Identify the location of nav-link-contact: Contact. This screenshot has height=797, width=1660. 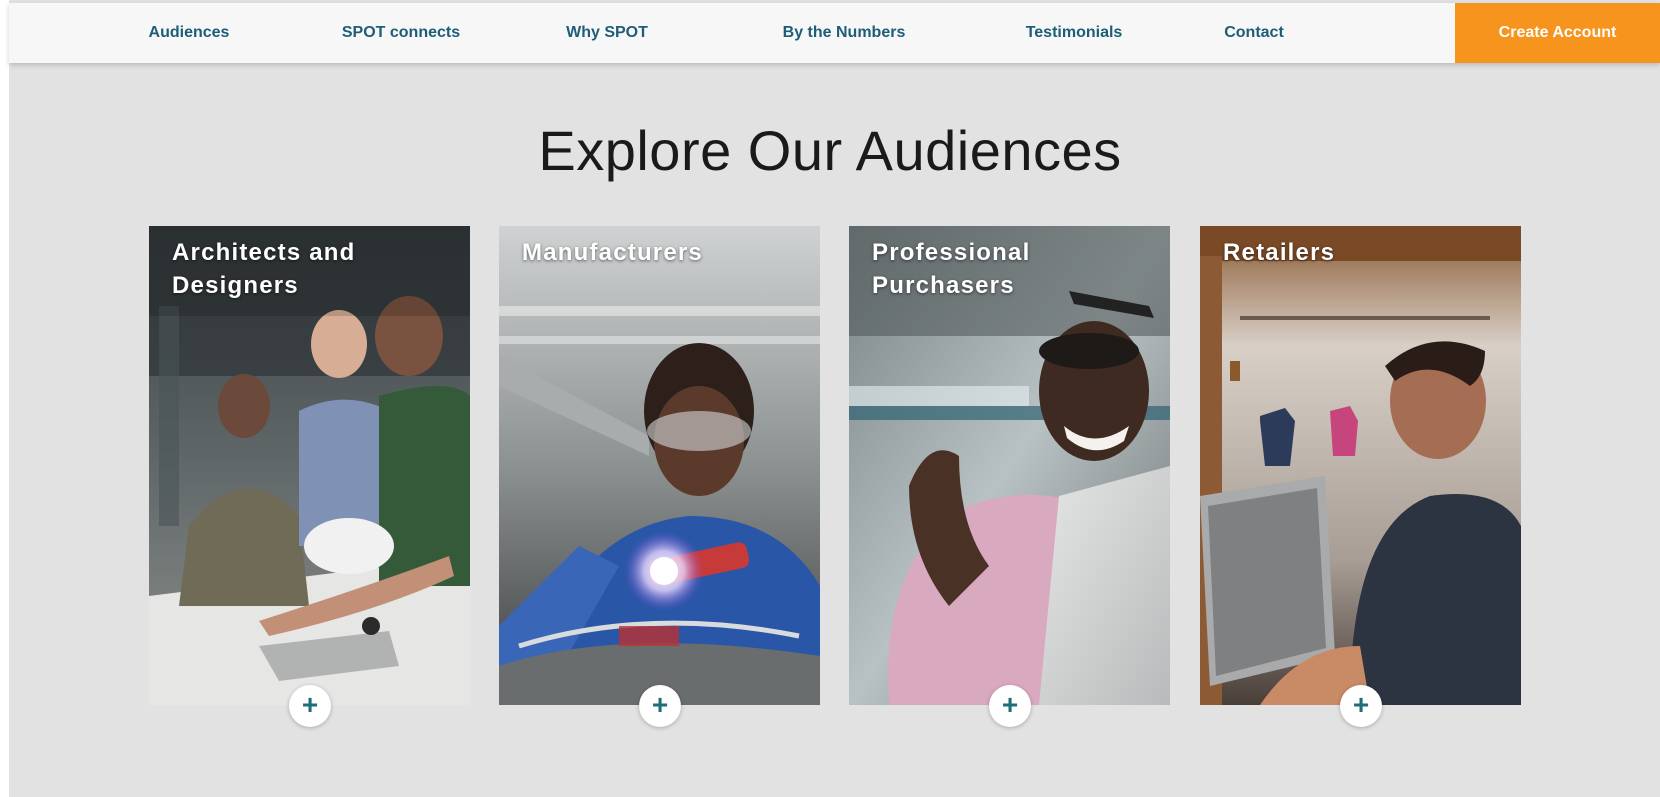
(1254, 33).